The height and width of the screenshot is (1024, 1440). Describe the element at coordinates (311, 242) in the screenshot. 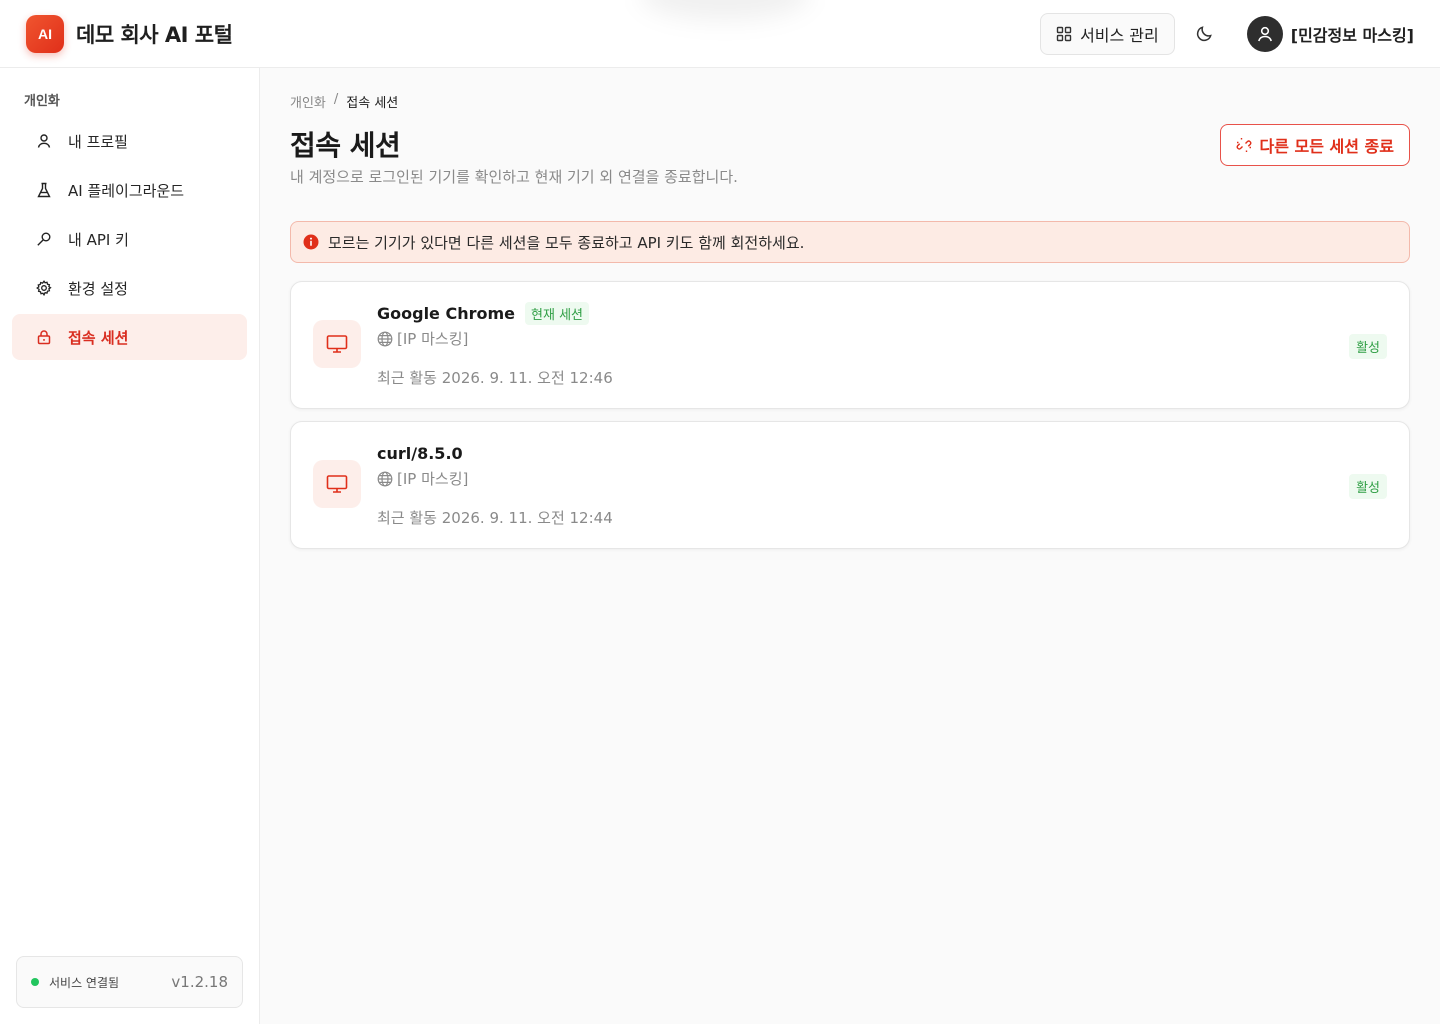

I see `alert-info-icon` at that location.